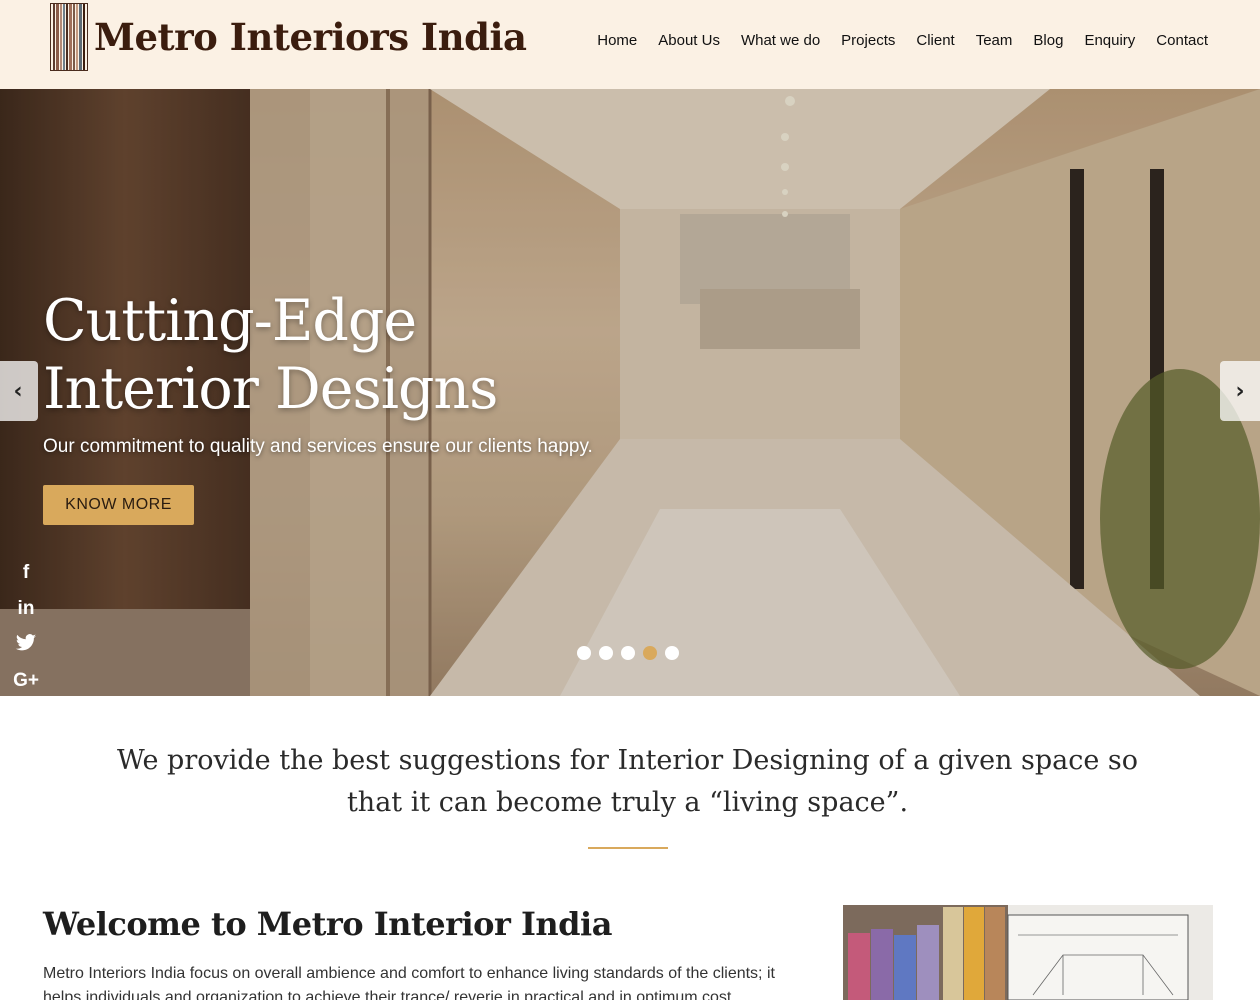  What do you see at coordinates (868, 40) in the screenshot?
I see `nav-projects: Projects` at bounding box center [868, 40].